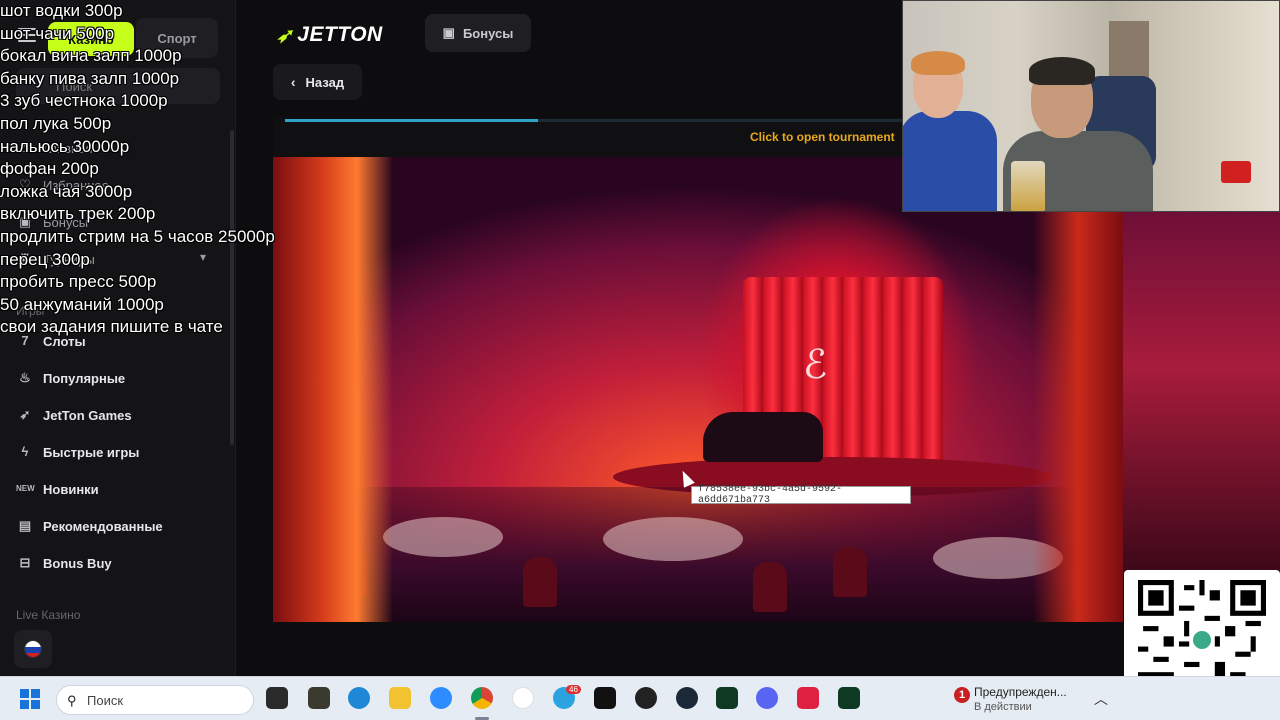  Describe the element at coordinates (720, 120) in the screenshot. I see `loading-progress-track` at that location.